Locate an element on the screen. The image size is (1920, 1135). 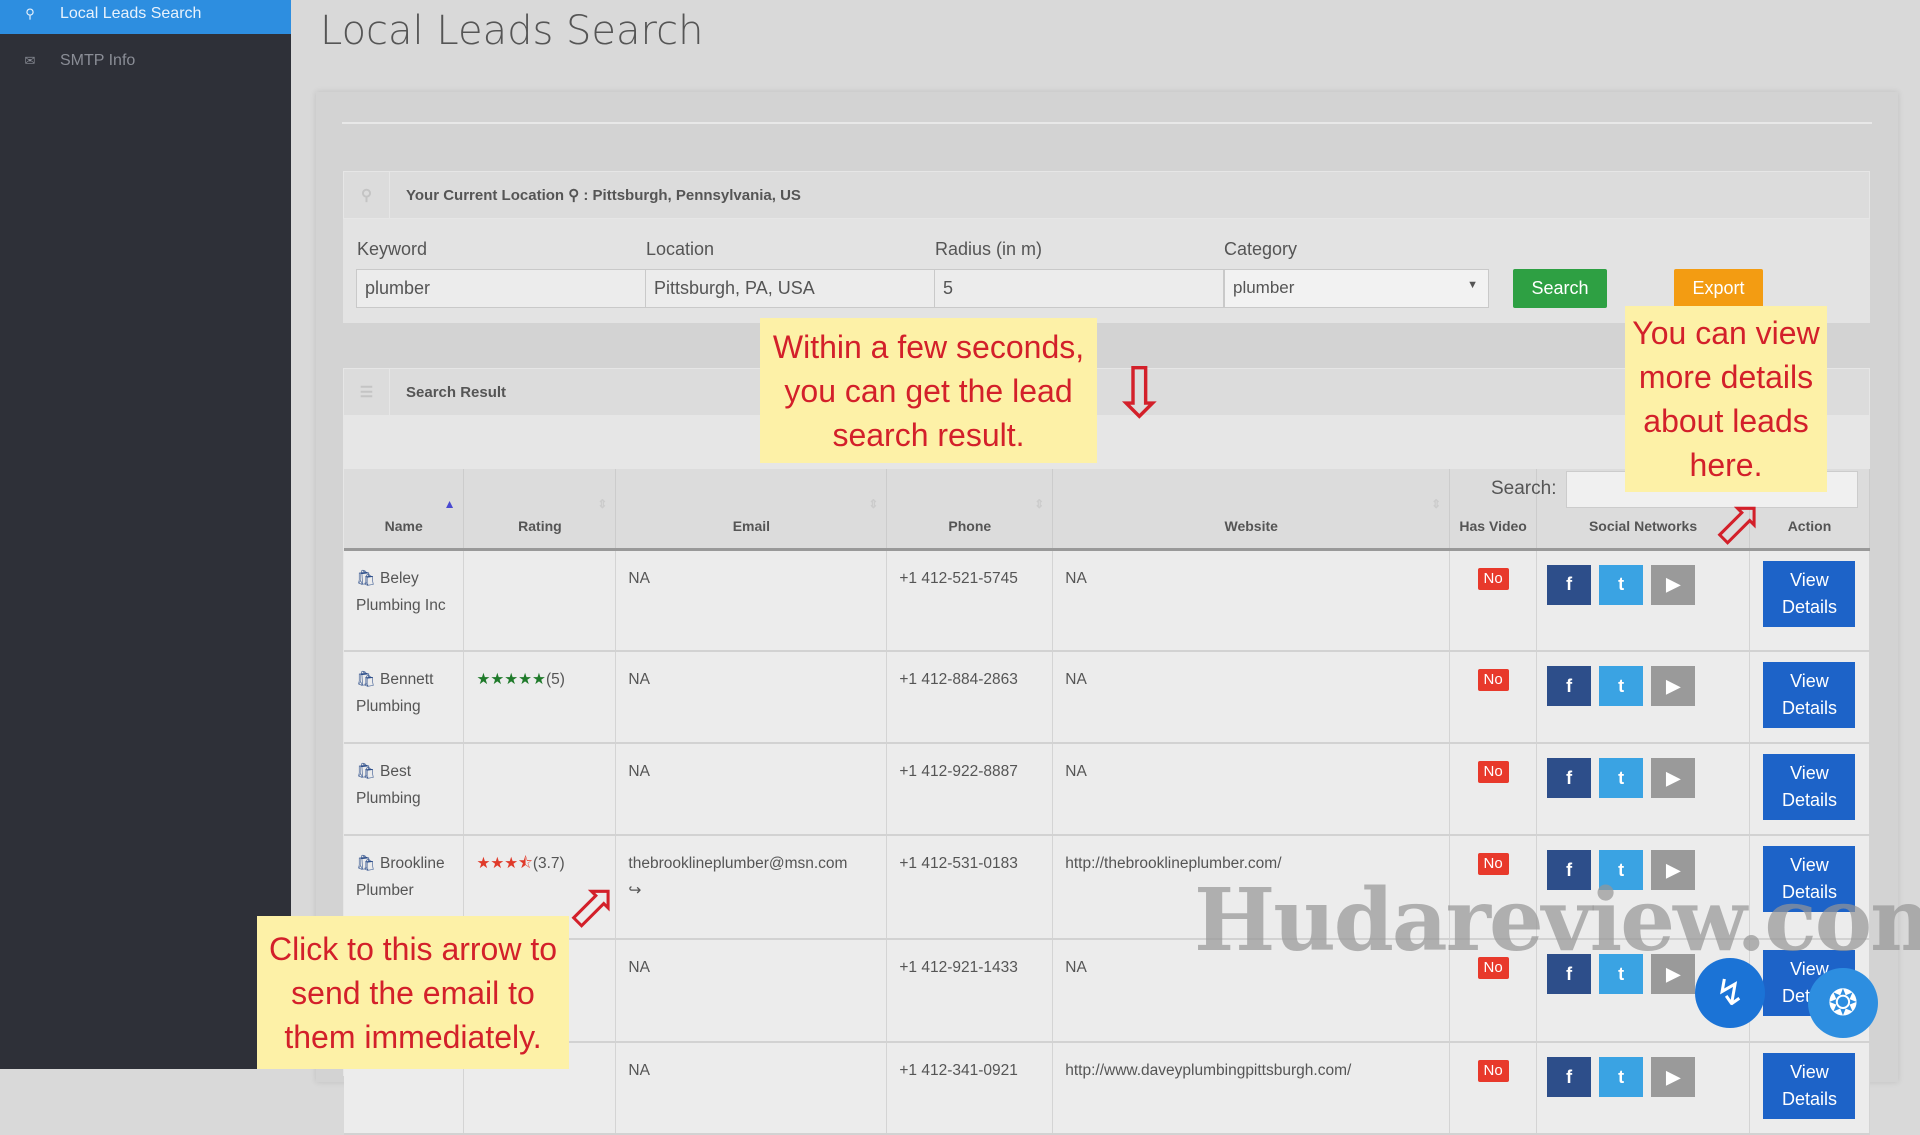
list-icon: ☰ is located at coordinates (367, 392).